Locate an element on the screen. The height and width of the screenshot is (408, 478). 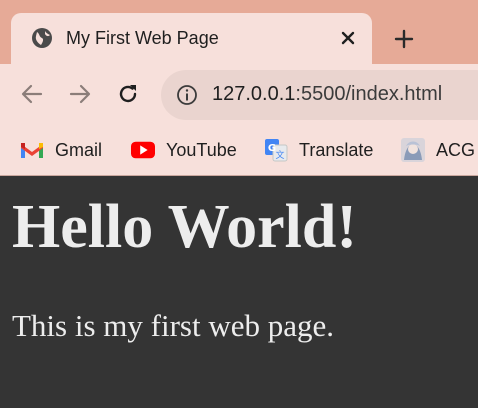
browser-tab-active: My First Web Page is located at coordinates (191, 38).